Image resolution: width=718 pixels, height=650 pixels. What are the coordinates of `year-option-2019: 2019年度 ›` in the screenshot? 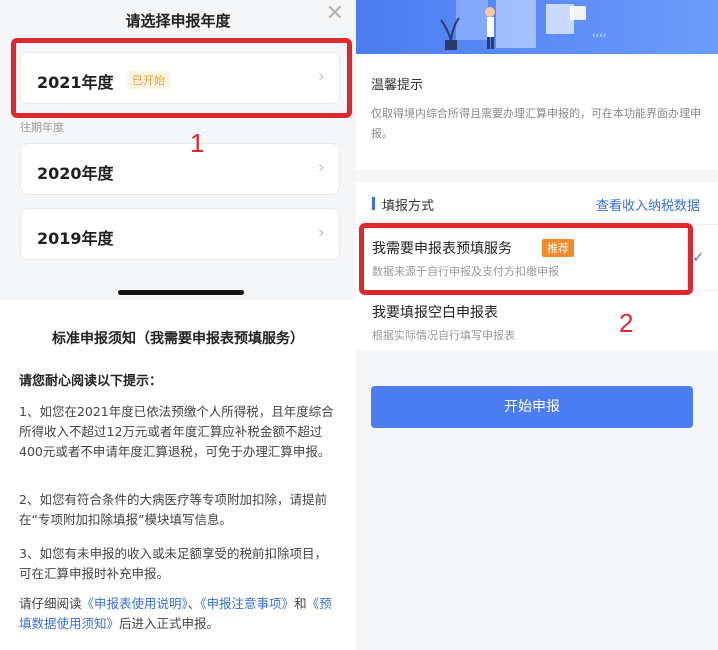 It's located at (180, 234).